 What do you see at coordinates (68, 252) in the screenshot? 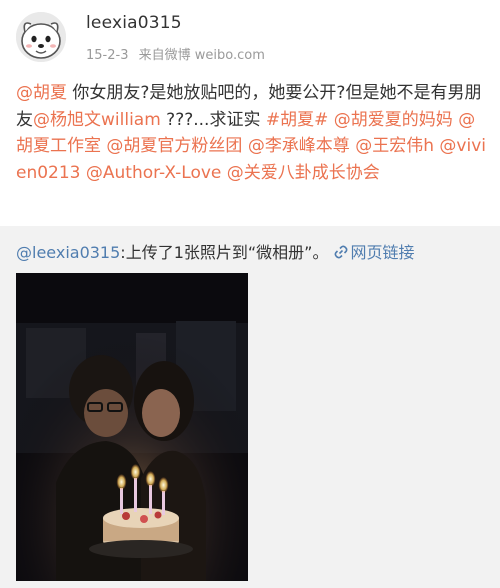
I see `repost-user-link: @leexia0315` at bounding box center [68, 252].